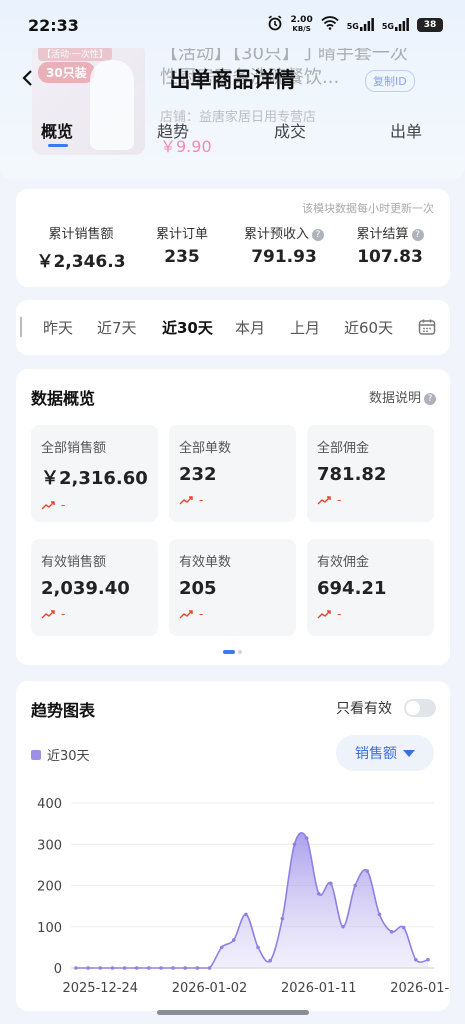 This screenshot has width=465, height=1024. I want to click on tile-label: 有效销售额, so click(74, 562).